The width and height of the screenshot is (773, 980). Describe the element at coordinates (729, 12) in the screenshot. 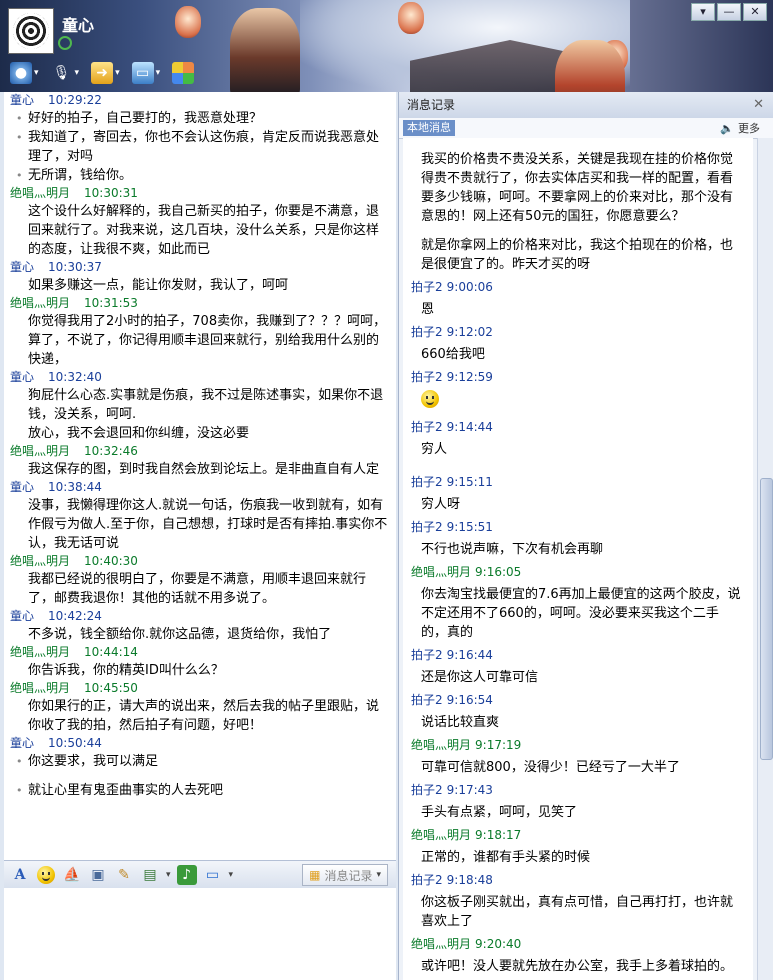

I see `minimize-button: —` at that location.